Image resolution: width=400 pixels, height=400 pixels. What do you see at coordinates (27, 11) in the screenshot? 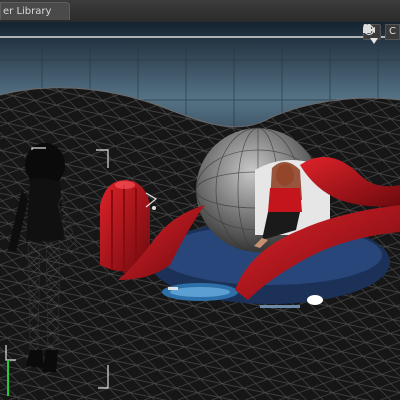
I see `tab-label: er Library` at bounding box center [27, 11].